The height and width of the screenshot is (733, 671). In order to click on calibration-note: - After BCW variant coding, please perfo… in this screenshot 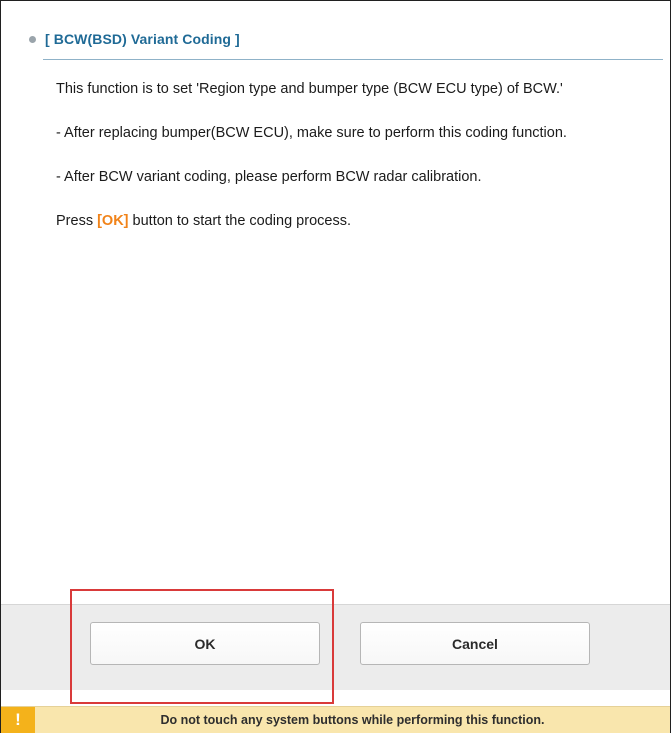, I will do `click(269, 177)`.